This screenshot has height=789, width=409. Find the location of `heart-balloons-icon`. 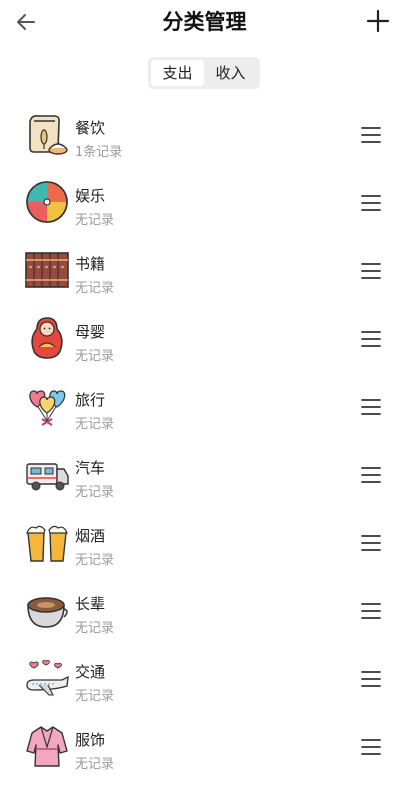

heart-balloons-icon is located at coordinates (47, 408).